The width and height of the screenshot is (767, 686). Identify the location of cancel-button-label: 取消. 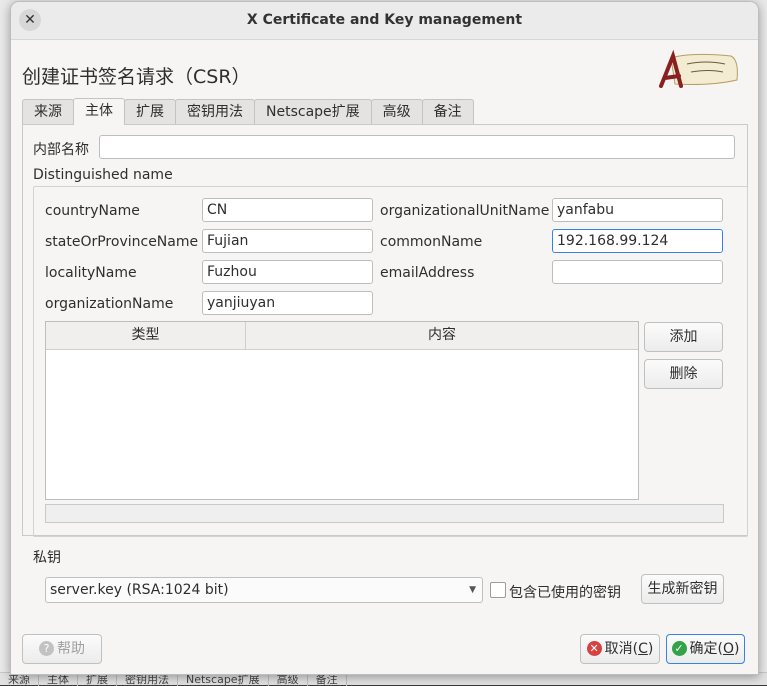
(618, 649).